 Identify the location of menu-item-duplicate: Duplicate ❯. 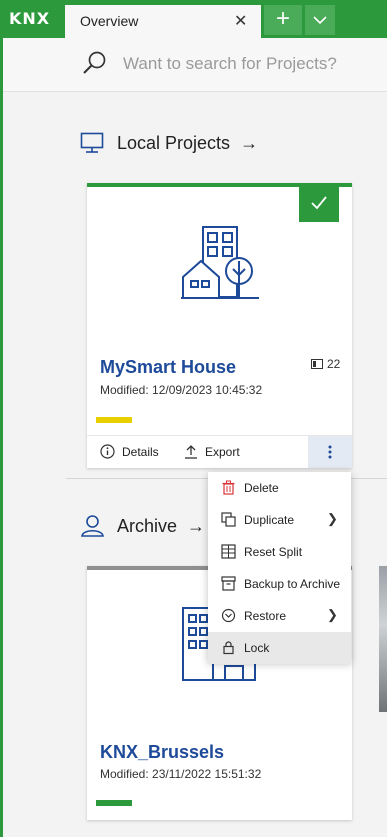
(279, 520).